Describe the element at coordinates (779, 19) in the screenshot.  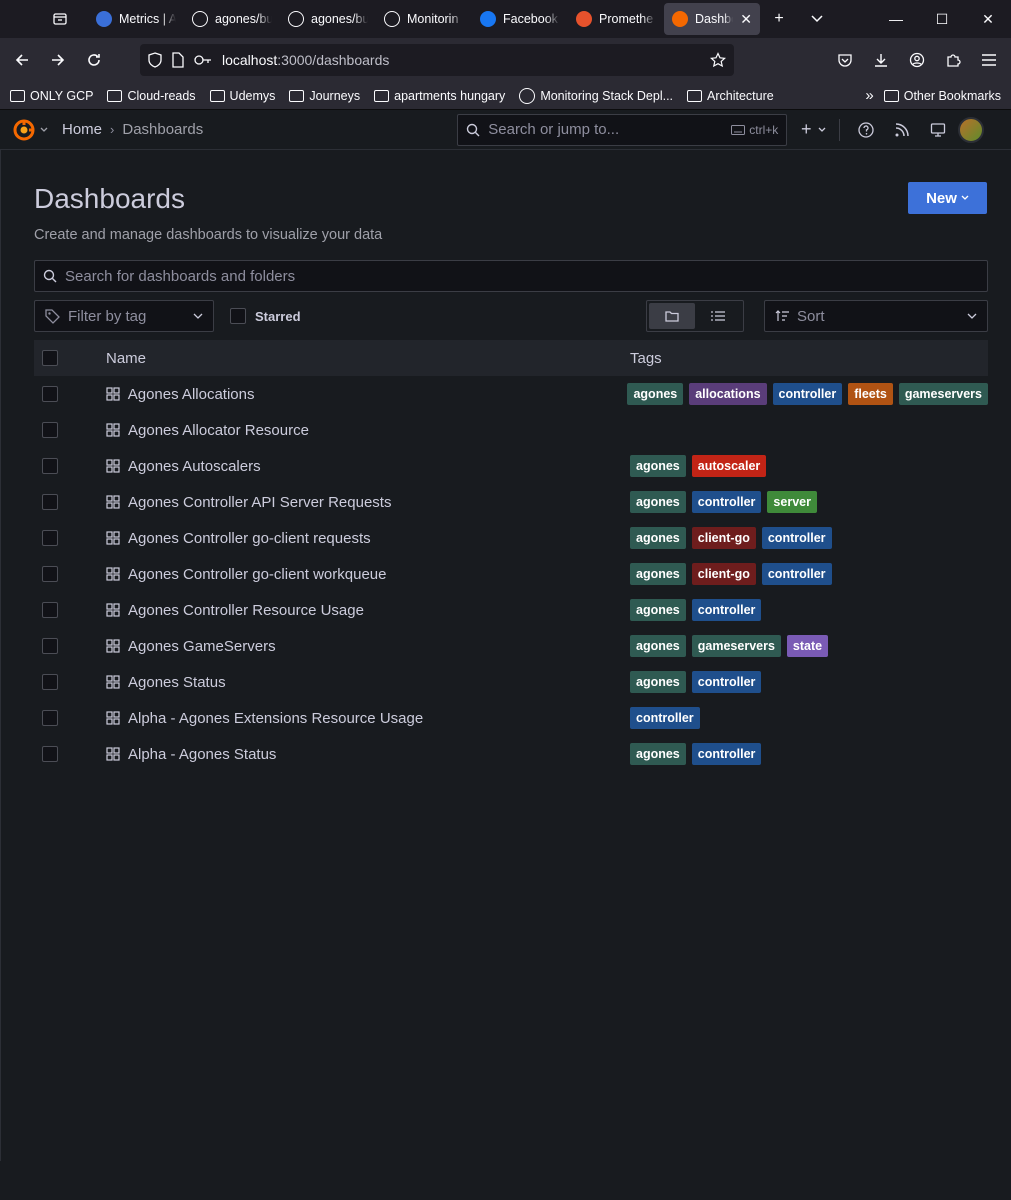
I see `new-tab-button: +` at that location.